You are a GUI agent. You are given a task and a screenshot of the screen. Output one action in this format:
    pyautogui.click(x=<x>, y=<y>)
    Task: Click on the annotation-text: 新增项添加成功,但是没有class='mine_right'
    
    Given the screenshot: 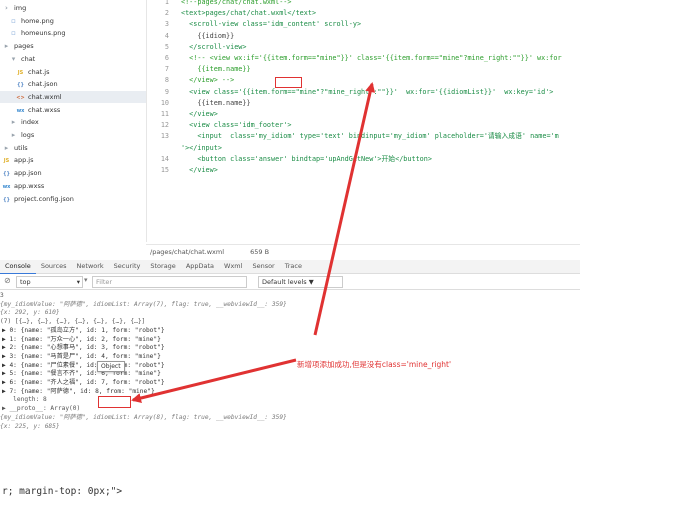 What is the action you would take?
    pyautogui.click(x=374, y=364)
    